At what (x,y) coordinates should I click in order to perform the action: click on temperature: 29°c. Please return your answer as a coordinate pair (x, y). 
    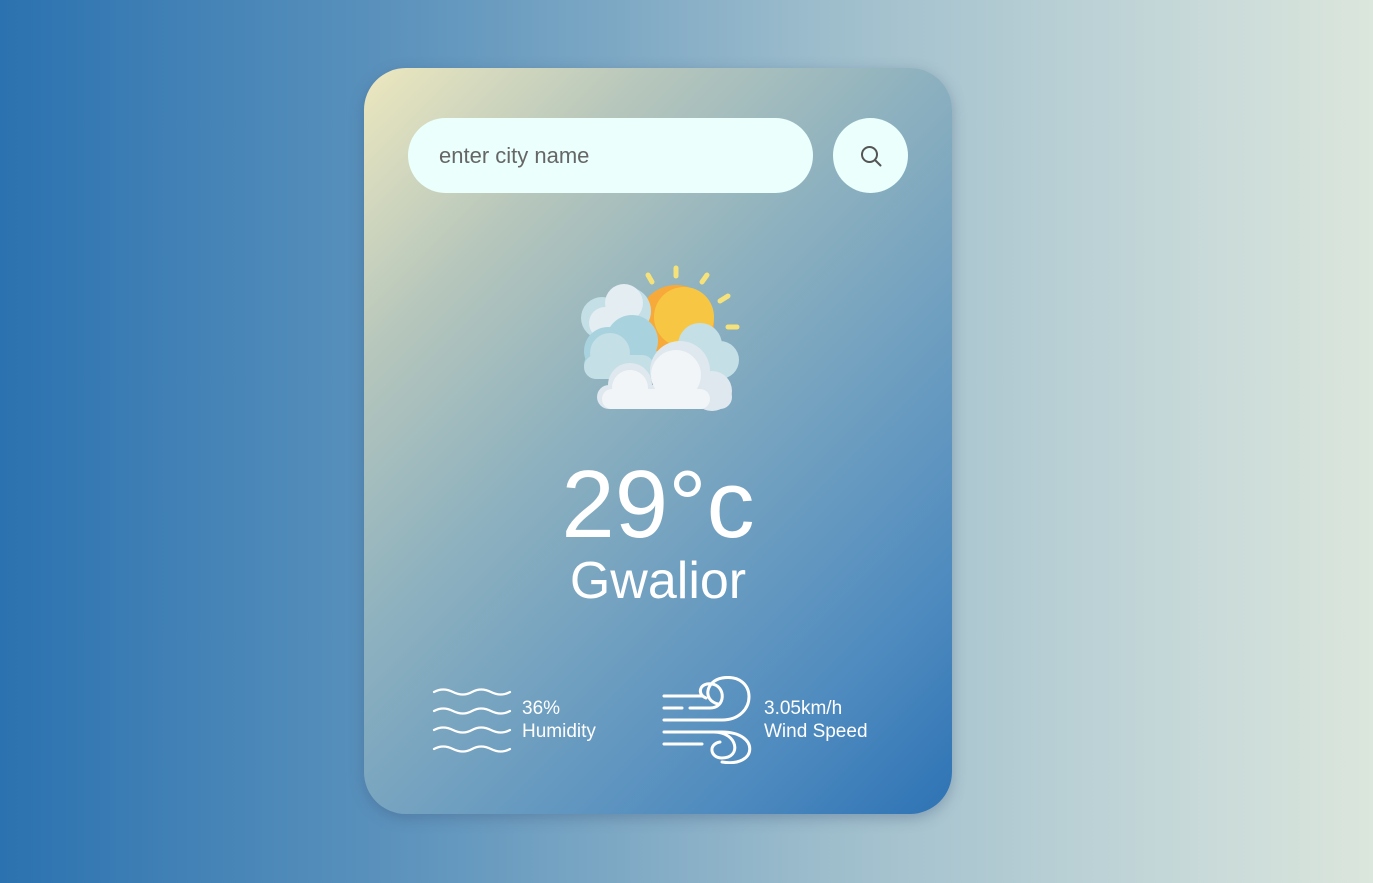
    Looking at the image, I should click on (658, 504).